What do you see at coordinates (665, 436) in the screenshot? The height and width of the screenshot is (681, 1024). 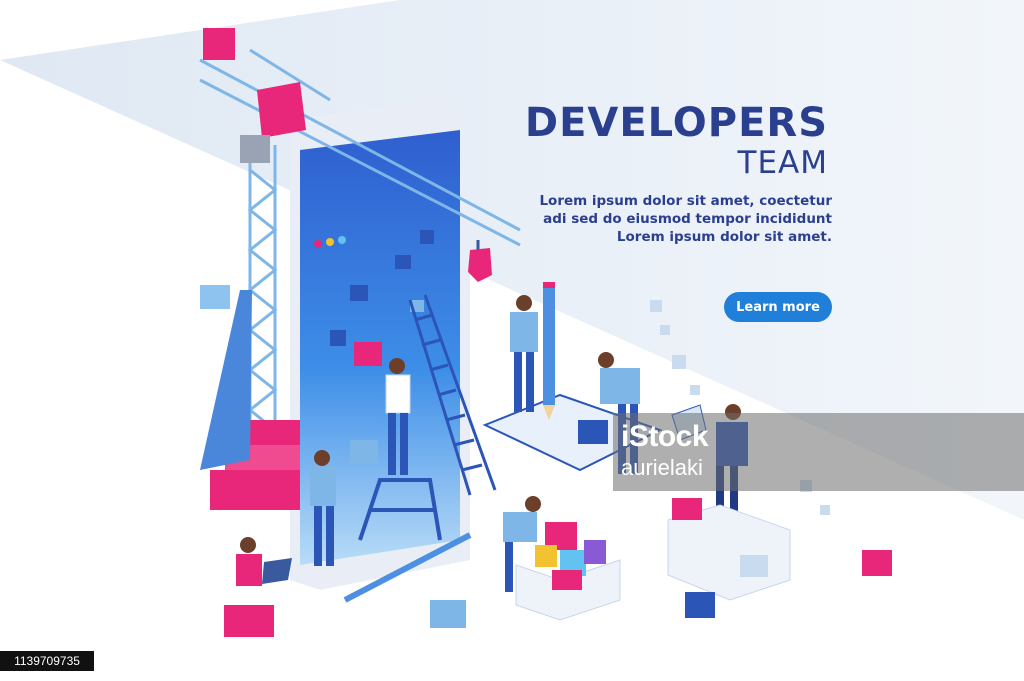 I see `istock-logo: iStock` at bounding box center [665, 436].